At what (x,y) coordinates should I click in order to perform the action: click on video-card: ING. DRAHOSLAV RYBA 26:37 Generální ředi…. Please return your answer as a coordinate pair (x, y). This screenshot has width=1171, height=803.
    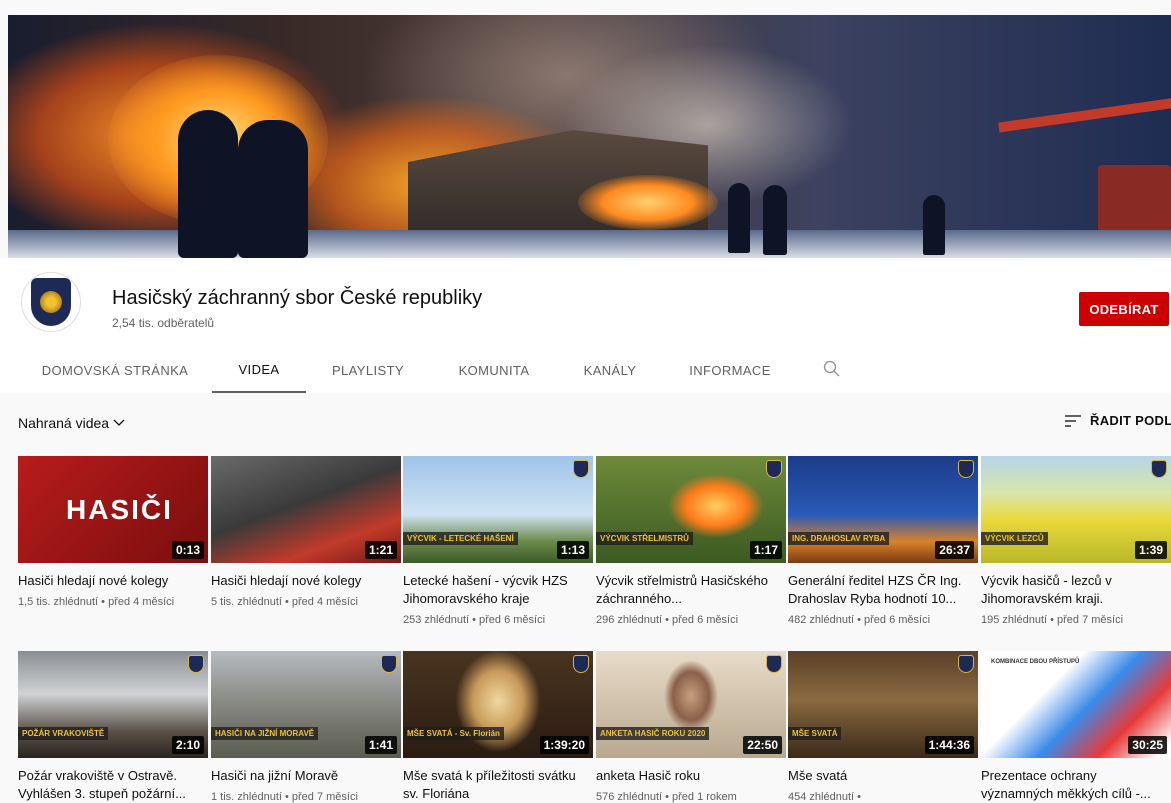
    Looking at the image, I should click on (883, 541).